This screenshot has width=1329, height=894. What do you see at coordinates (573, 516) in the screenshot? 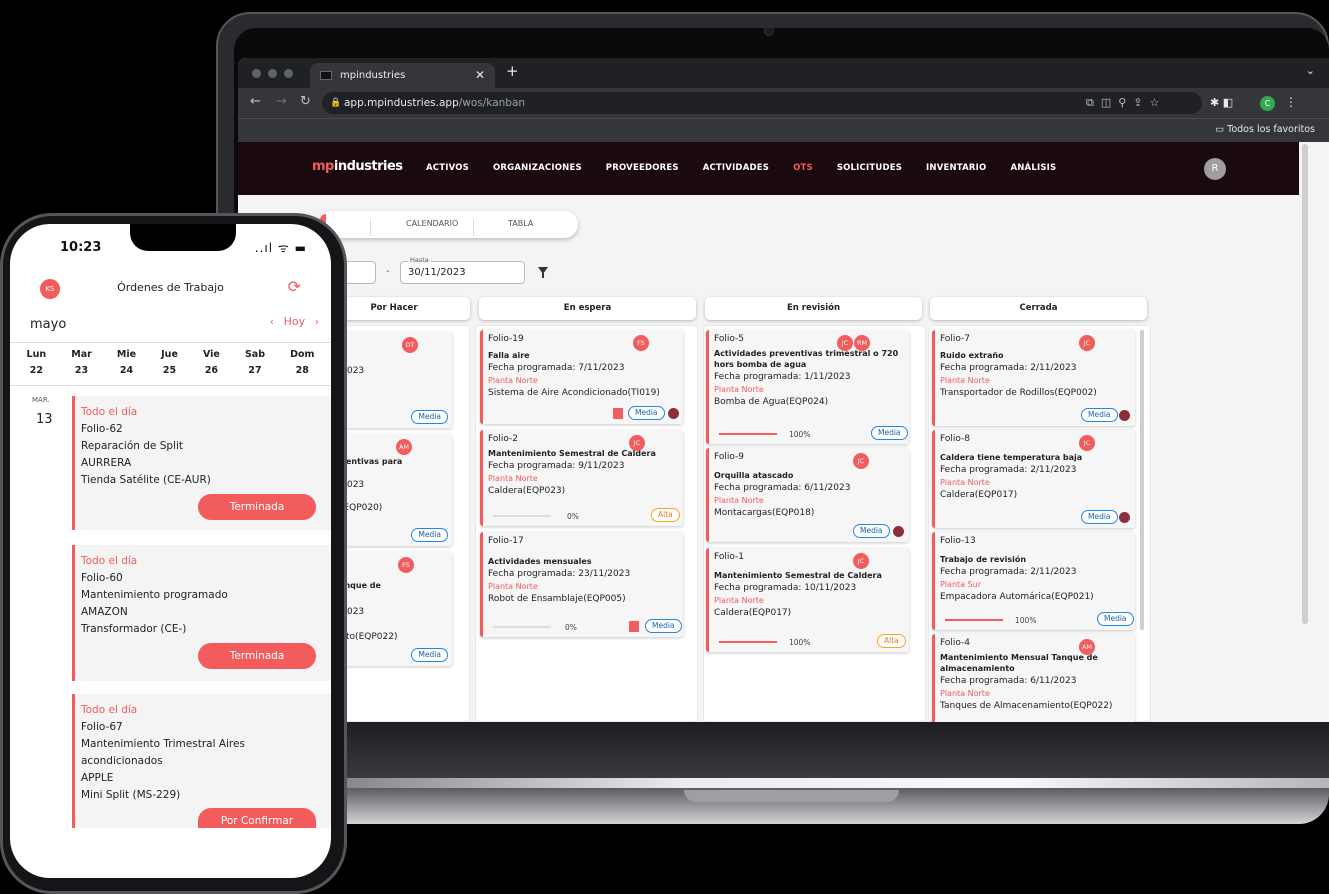
I see `progress-percent: 0%` at bounding box center [573, 516].